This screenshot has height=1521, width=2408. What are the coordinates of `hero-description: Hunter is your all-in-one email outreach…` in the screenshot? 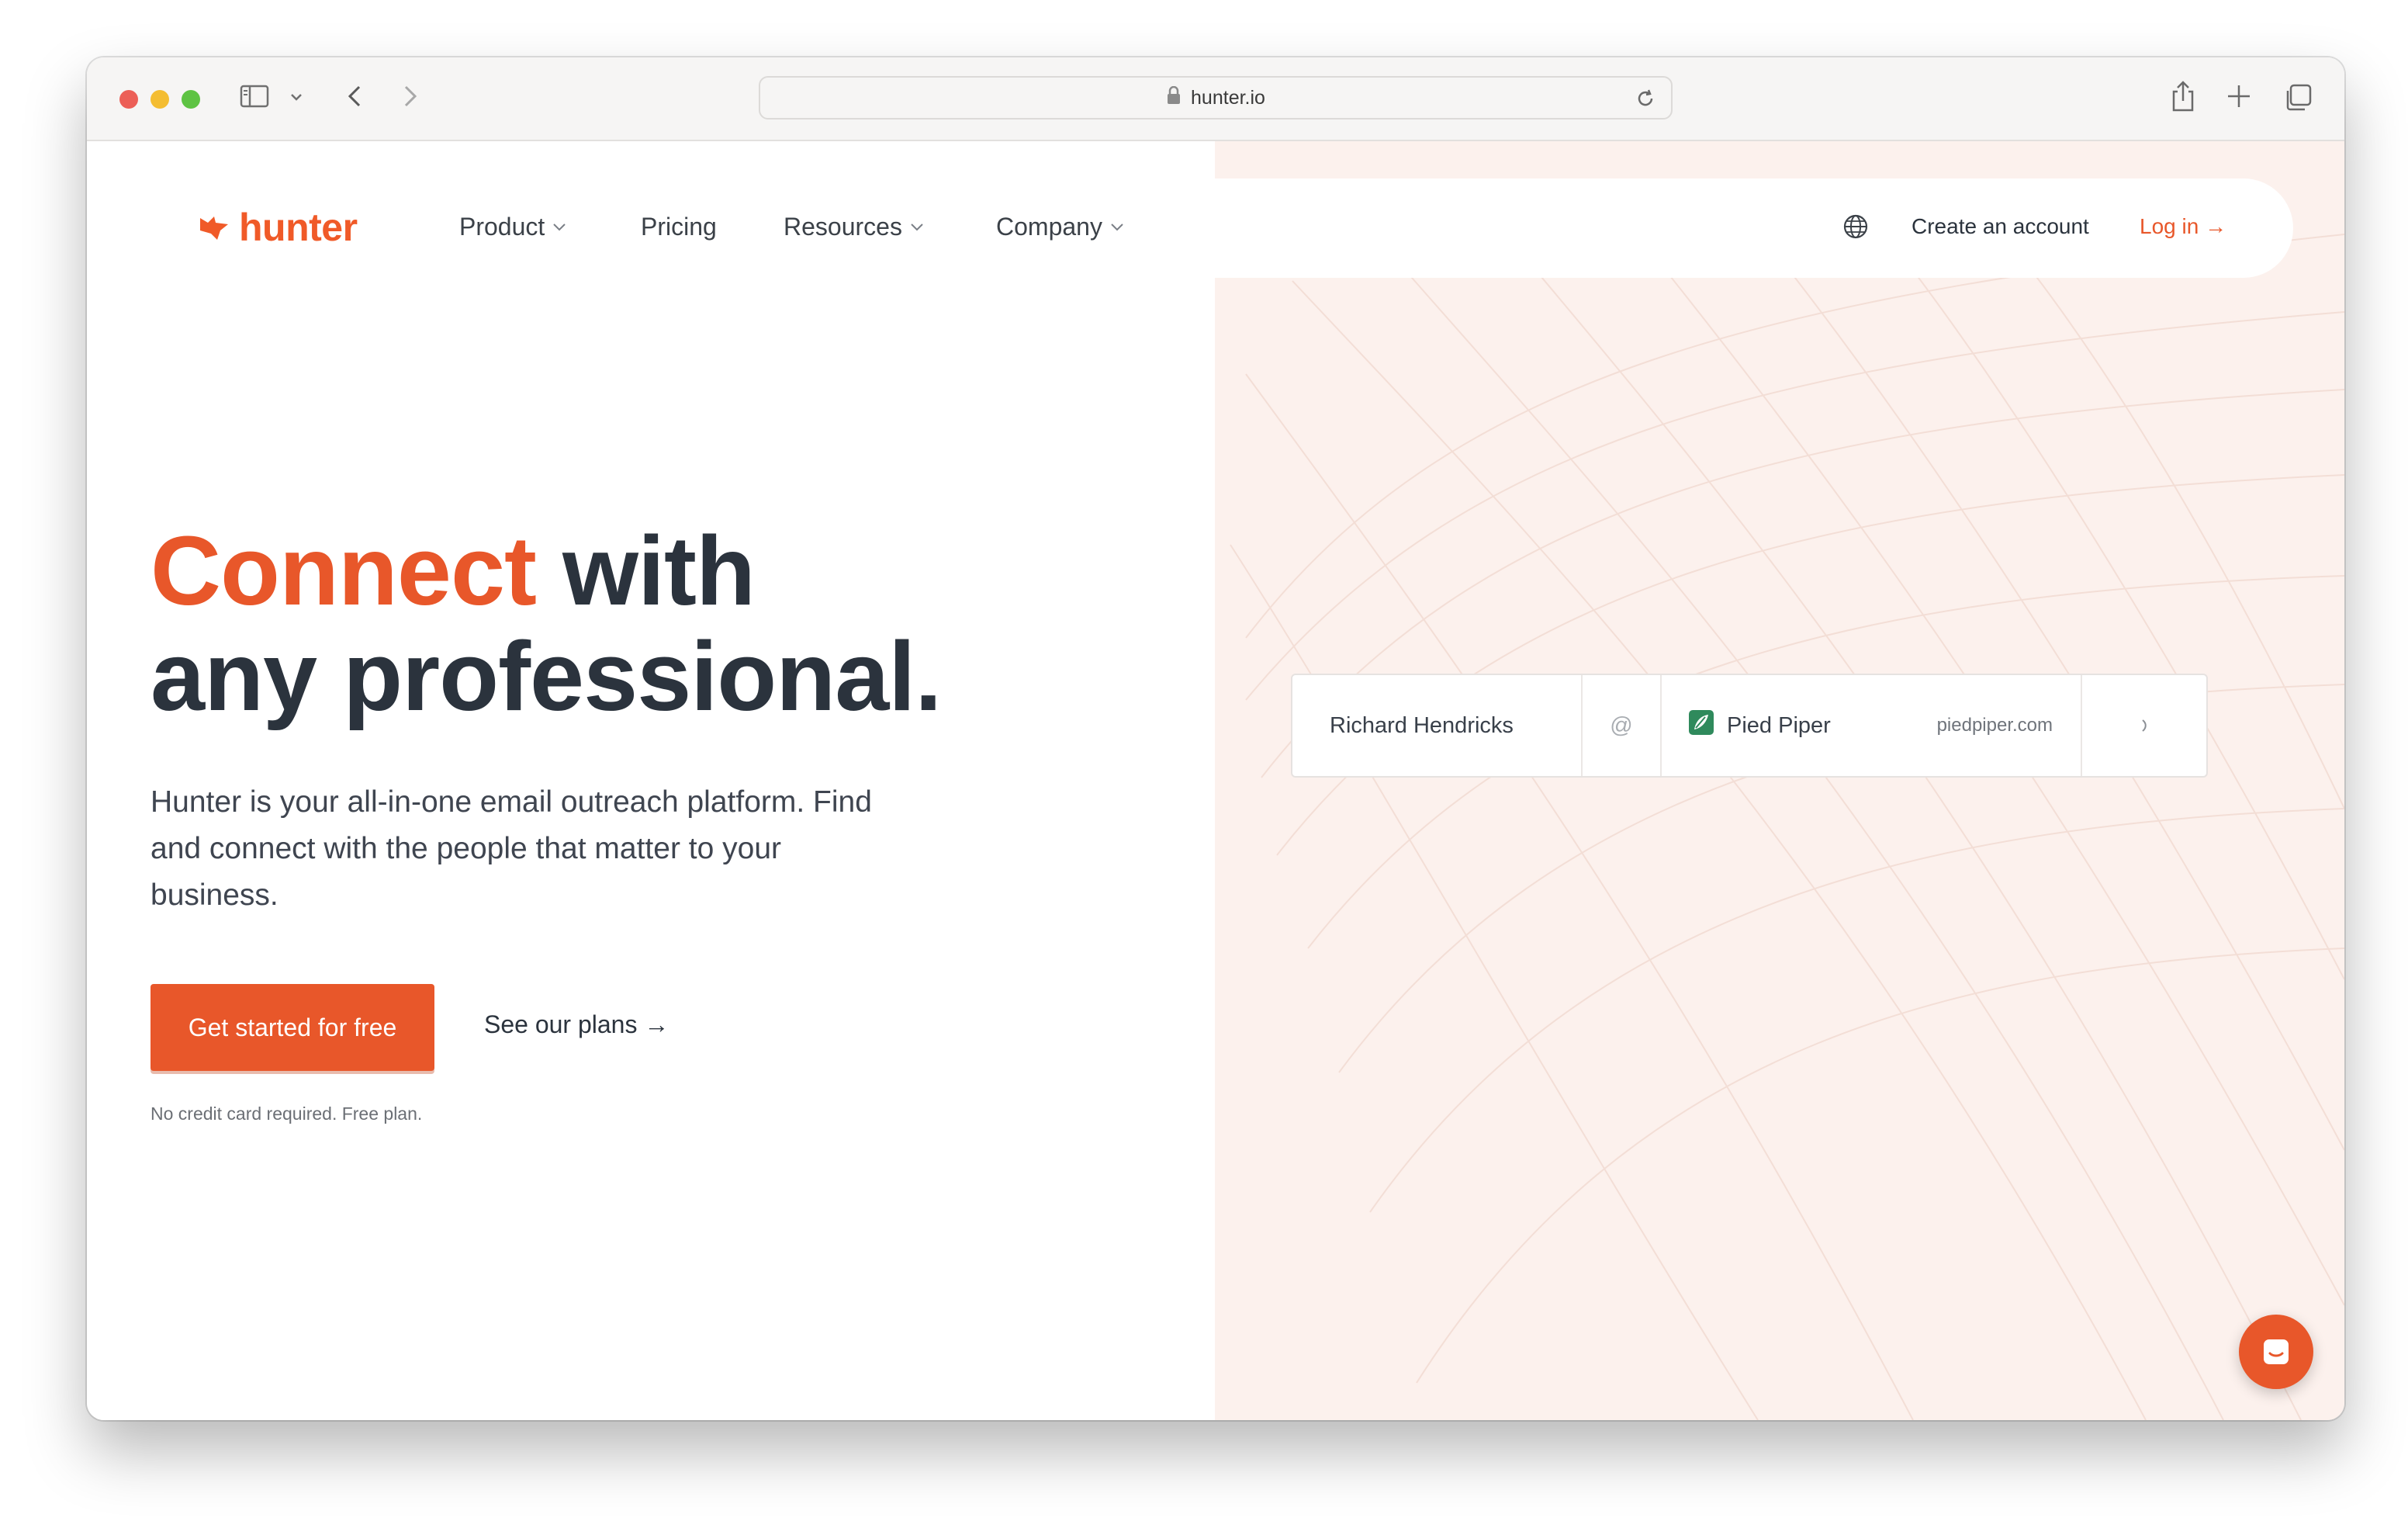 It's located at (511, 849).